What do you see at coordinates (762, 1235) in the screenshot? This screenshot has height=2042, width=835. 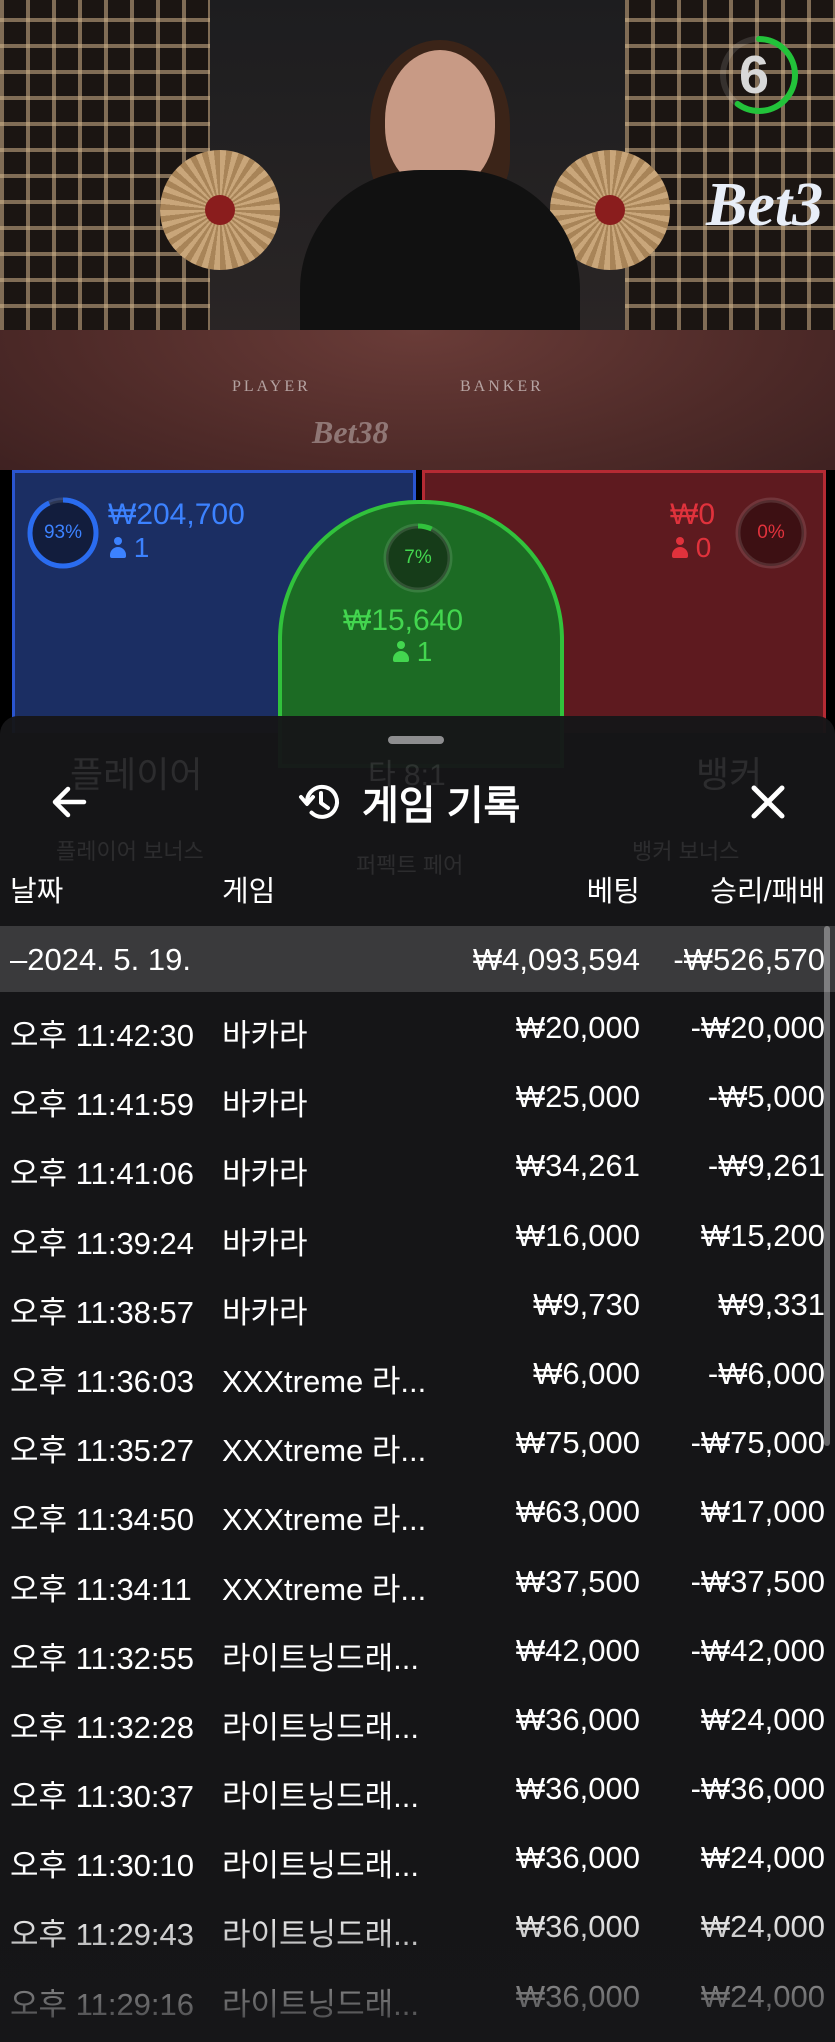 I see `row-winloss: ₩15,200` at bounding box center [762, 1235].